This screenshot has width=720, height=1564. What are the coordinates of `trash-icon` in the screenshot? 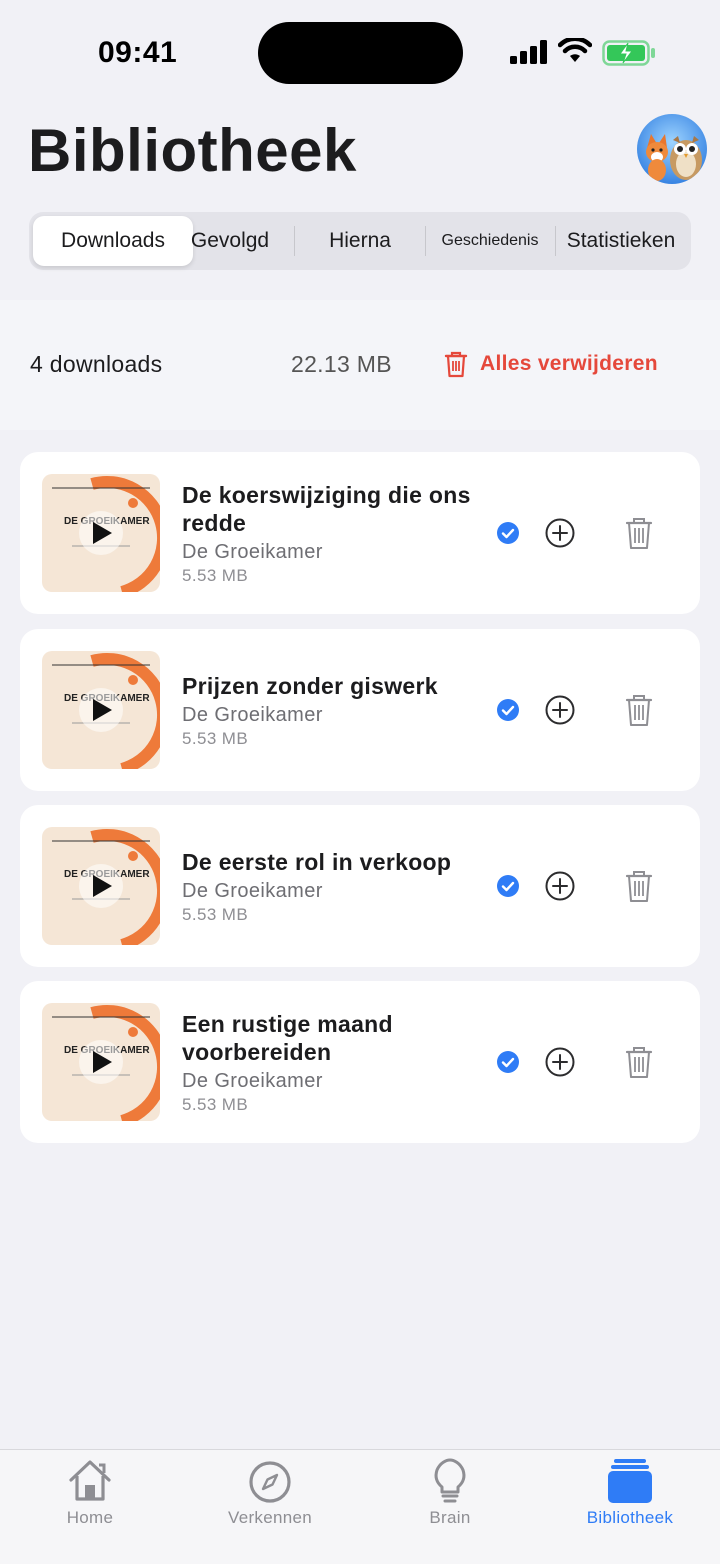 It's located at (456, 364).